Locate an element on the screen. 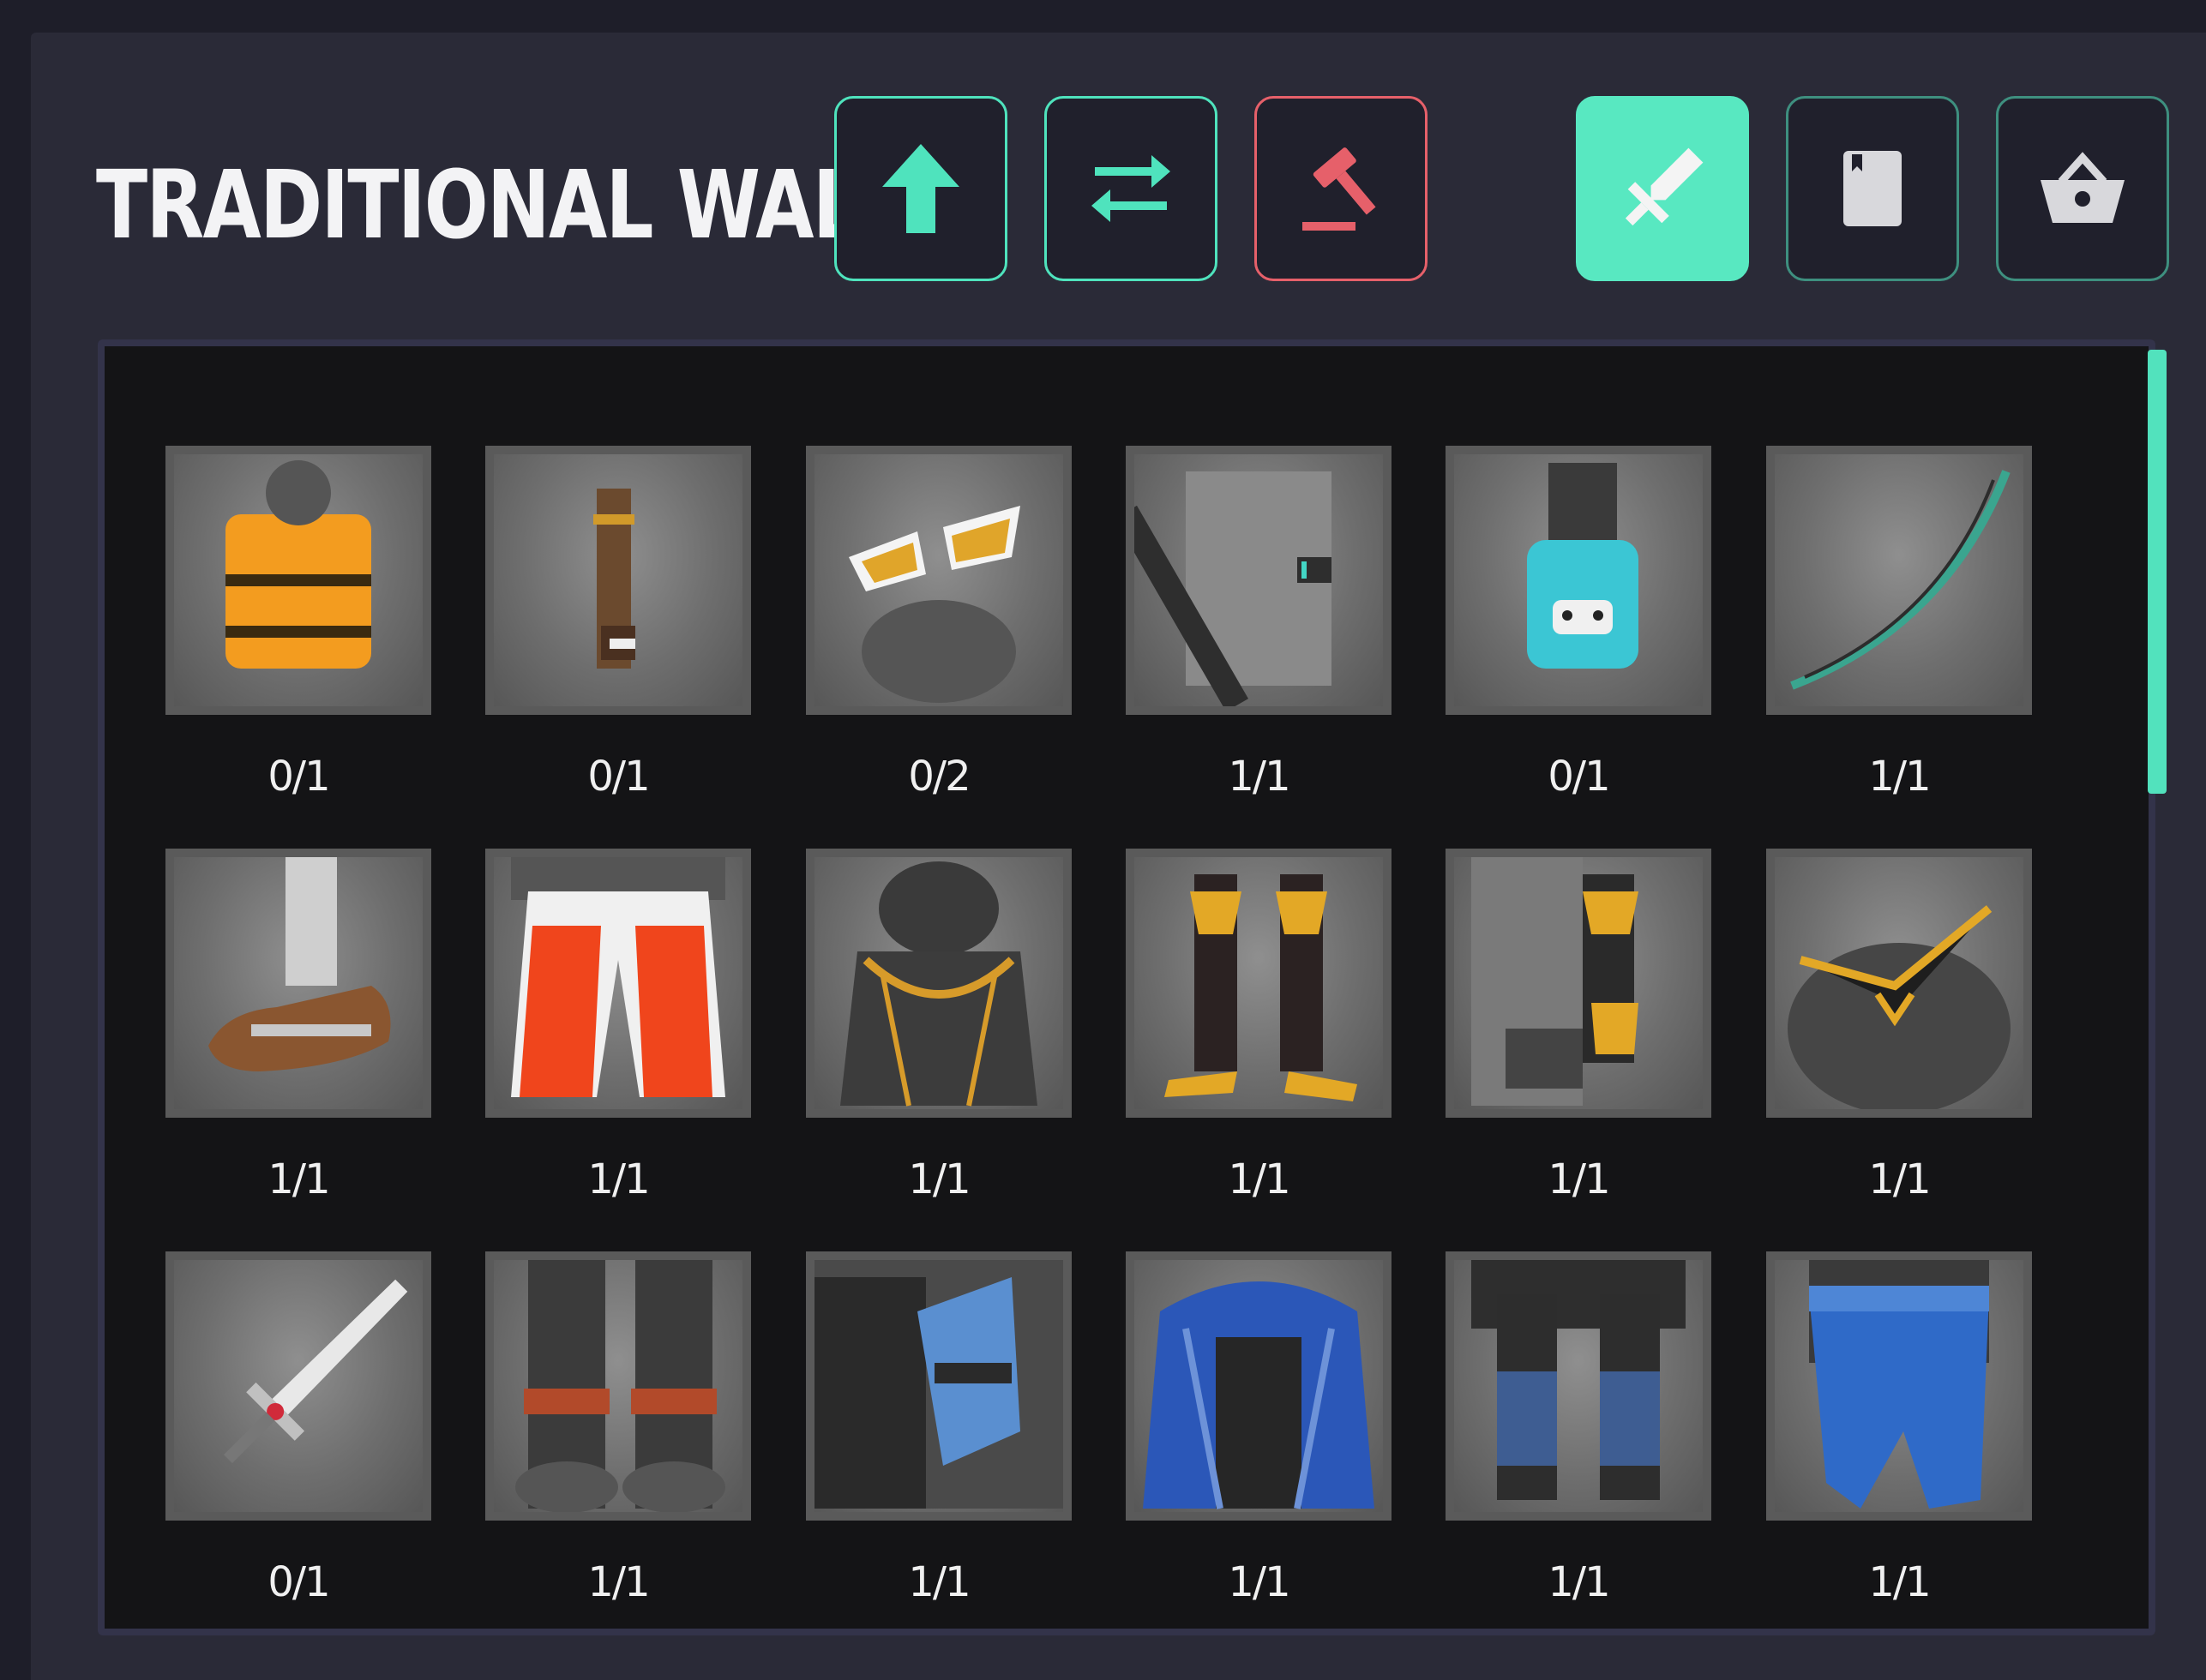 Image resolution: width=2206 pixels, height=1680 pixels. arrow-up-icon is located at coordinates (920, 188).